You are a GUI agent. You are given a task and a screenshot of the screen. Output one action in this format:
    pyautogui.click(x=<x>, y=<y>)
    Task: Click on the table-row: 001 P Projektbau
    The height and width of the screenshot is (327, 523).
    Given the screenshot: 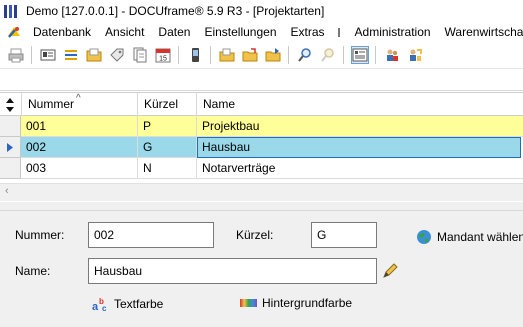 What is the action you would take?
    pyautogui.click(x=261, y=126)
    